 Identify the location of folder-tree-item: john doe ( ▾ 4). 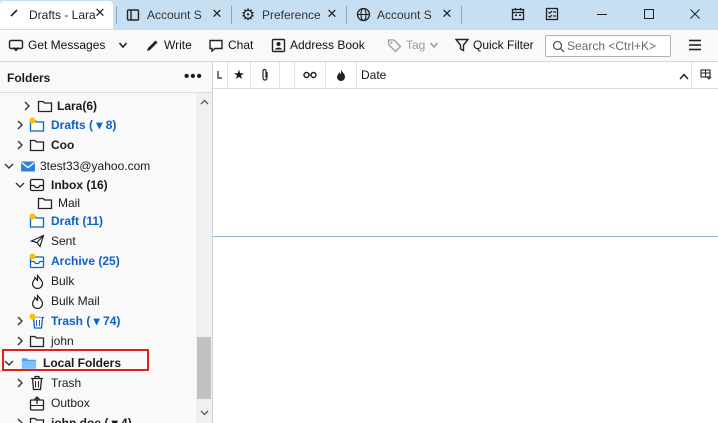
(98, 418).